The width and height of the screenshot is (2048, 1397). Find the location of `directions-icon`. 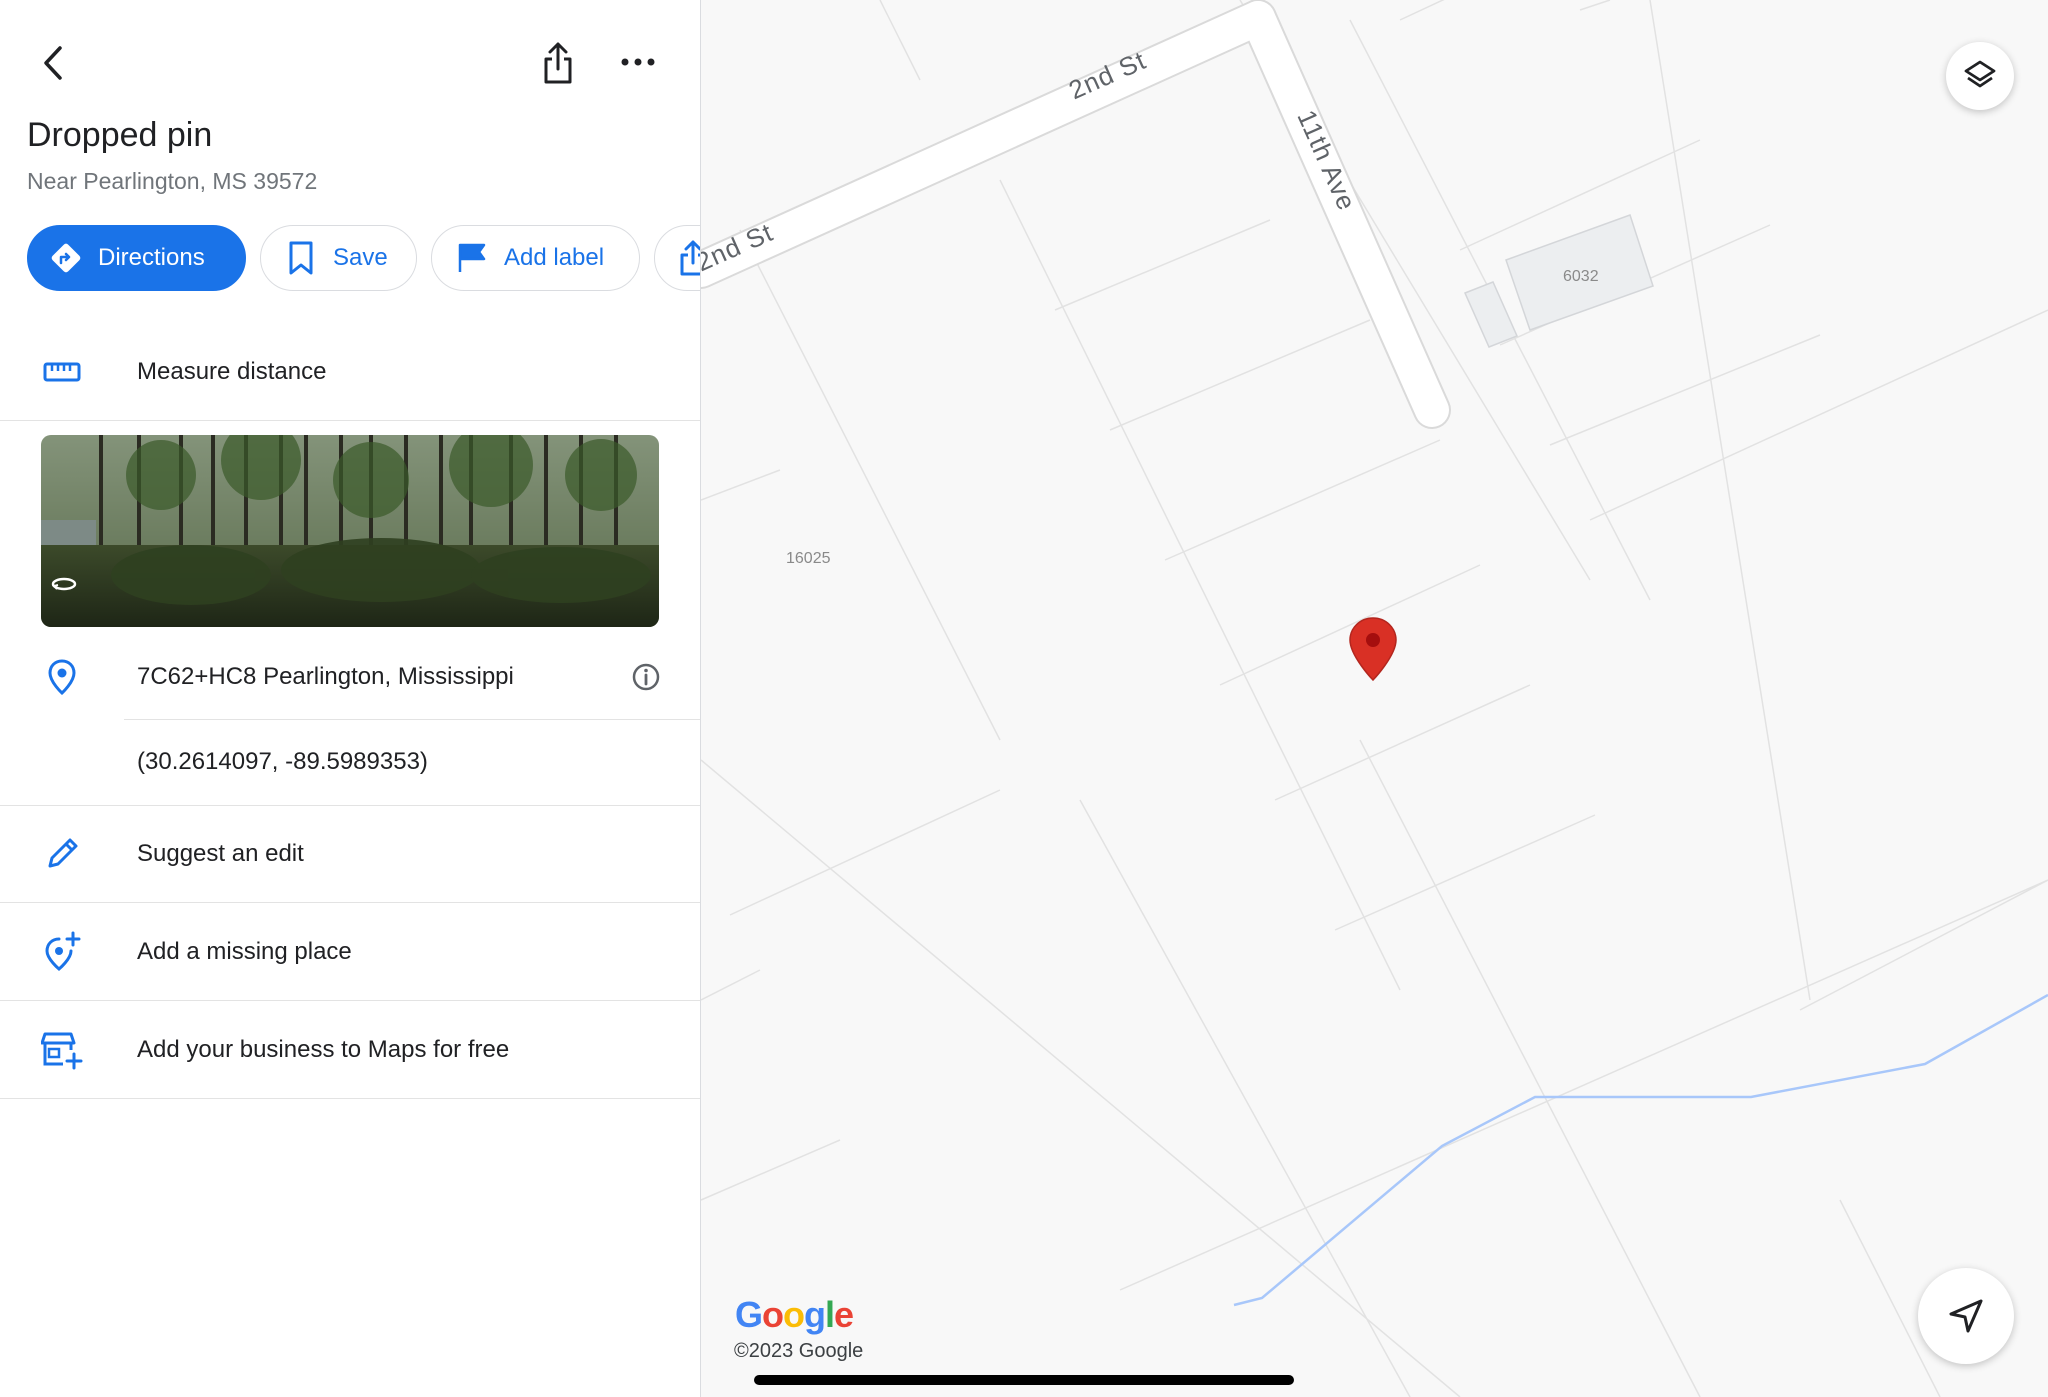

directions-icon is located at coordinates (66, 258).